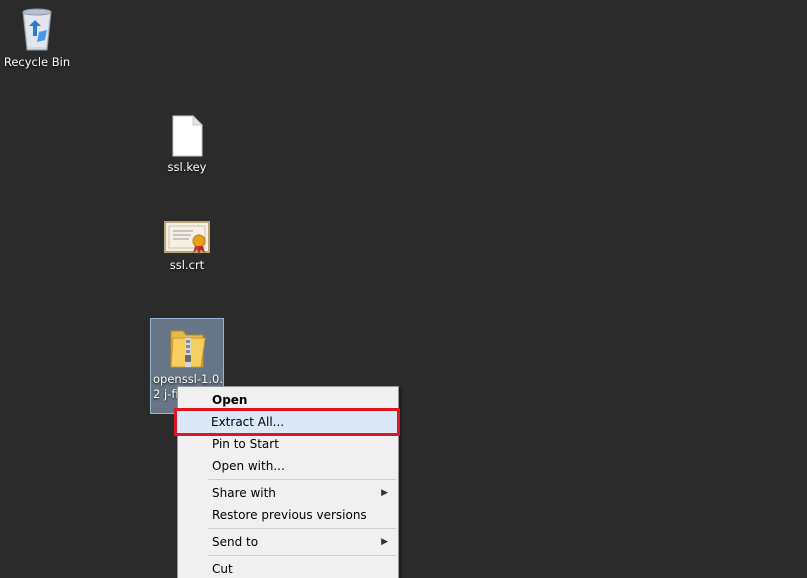 The width and height of the screenshot is (807, 578). Describe the element at coordinates (288, 493) in the screenshot. I see `menu-item-share-with: Share with ▶` at that location.